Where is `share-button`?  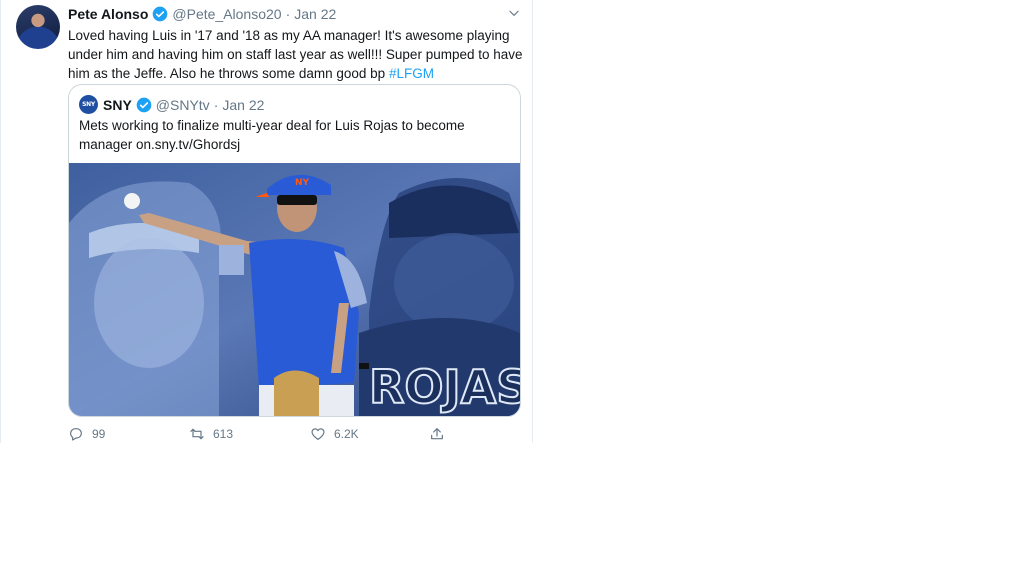 share-button is located at coordinates (441, 434).